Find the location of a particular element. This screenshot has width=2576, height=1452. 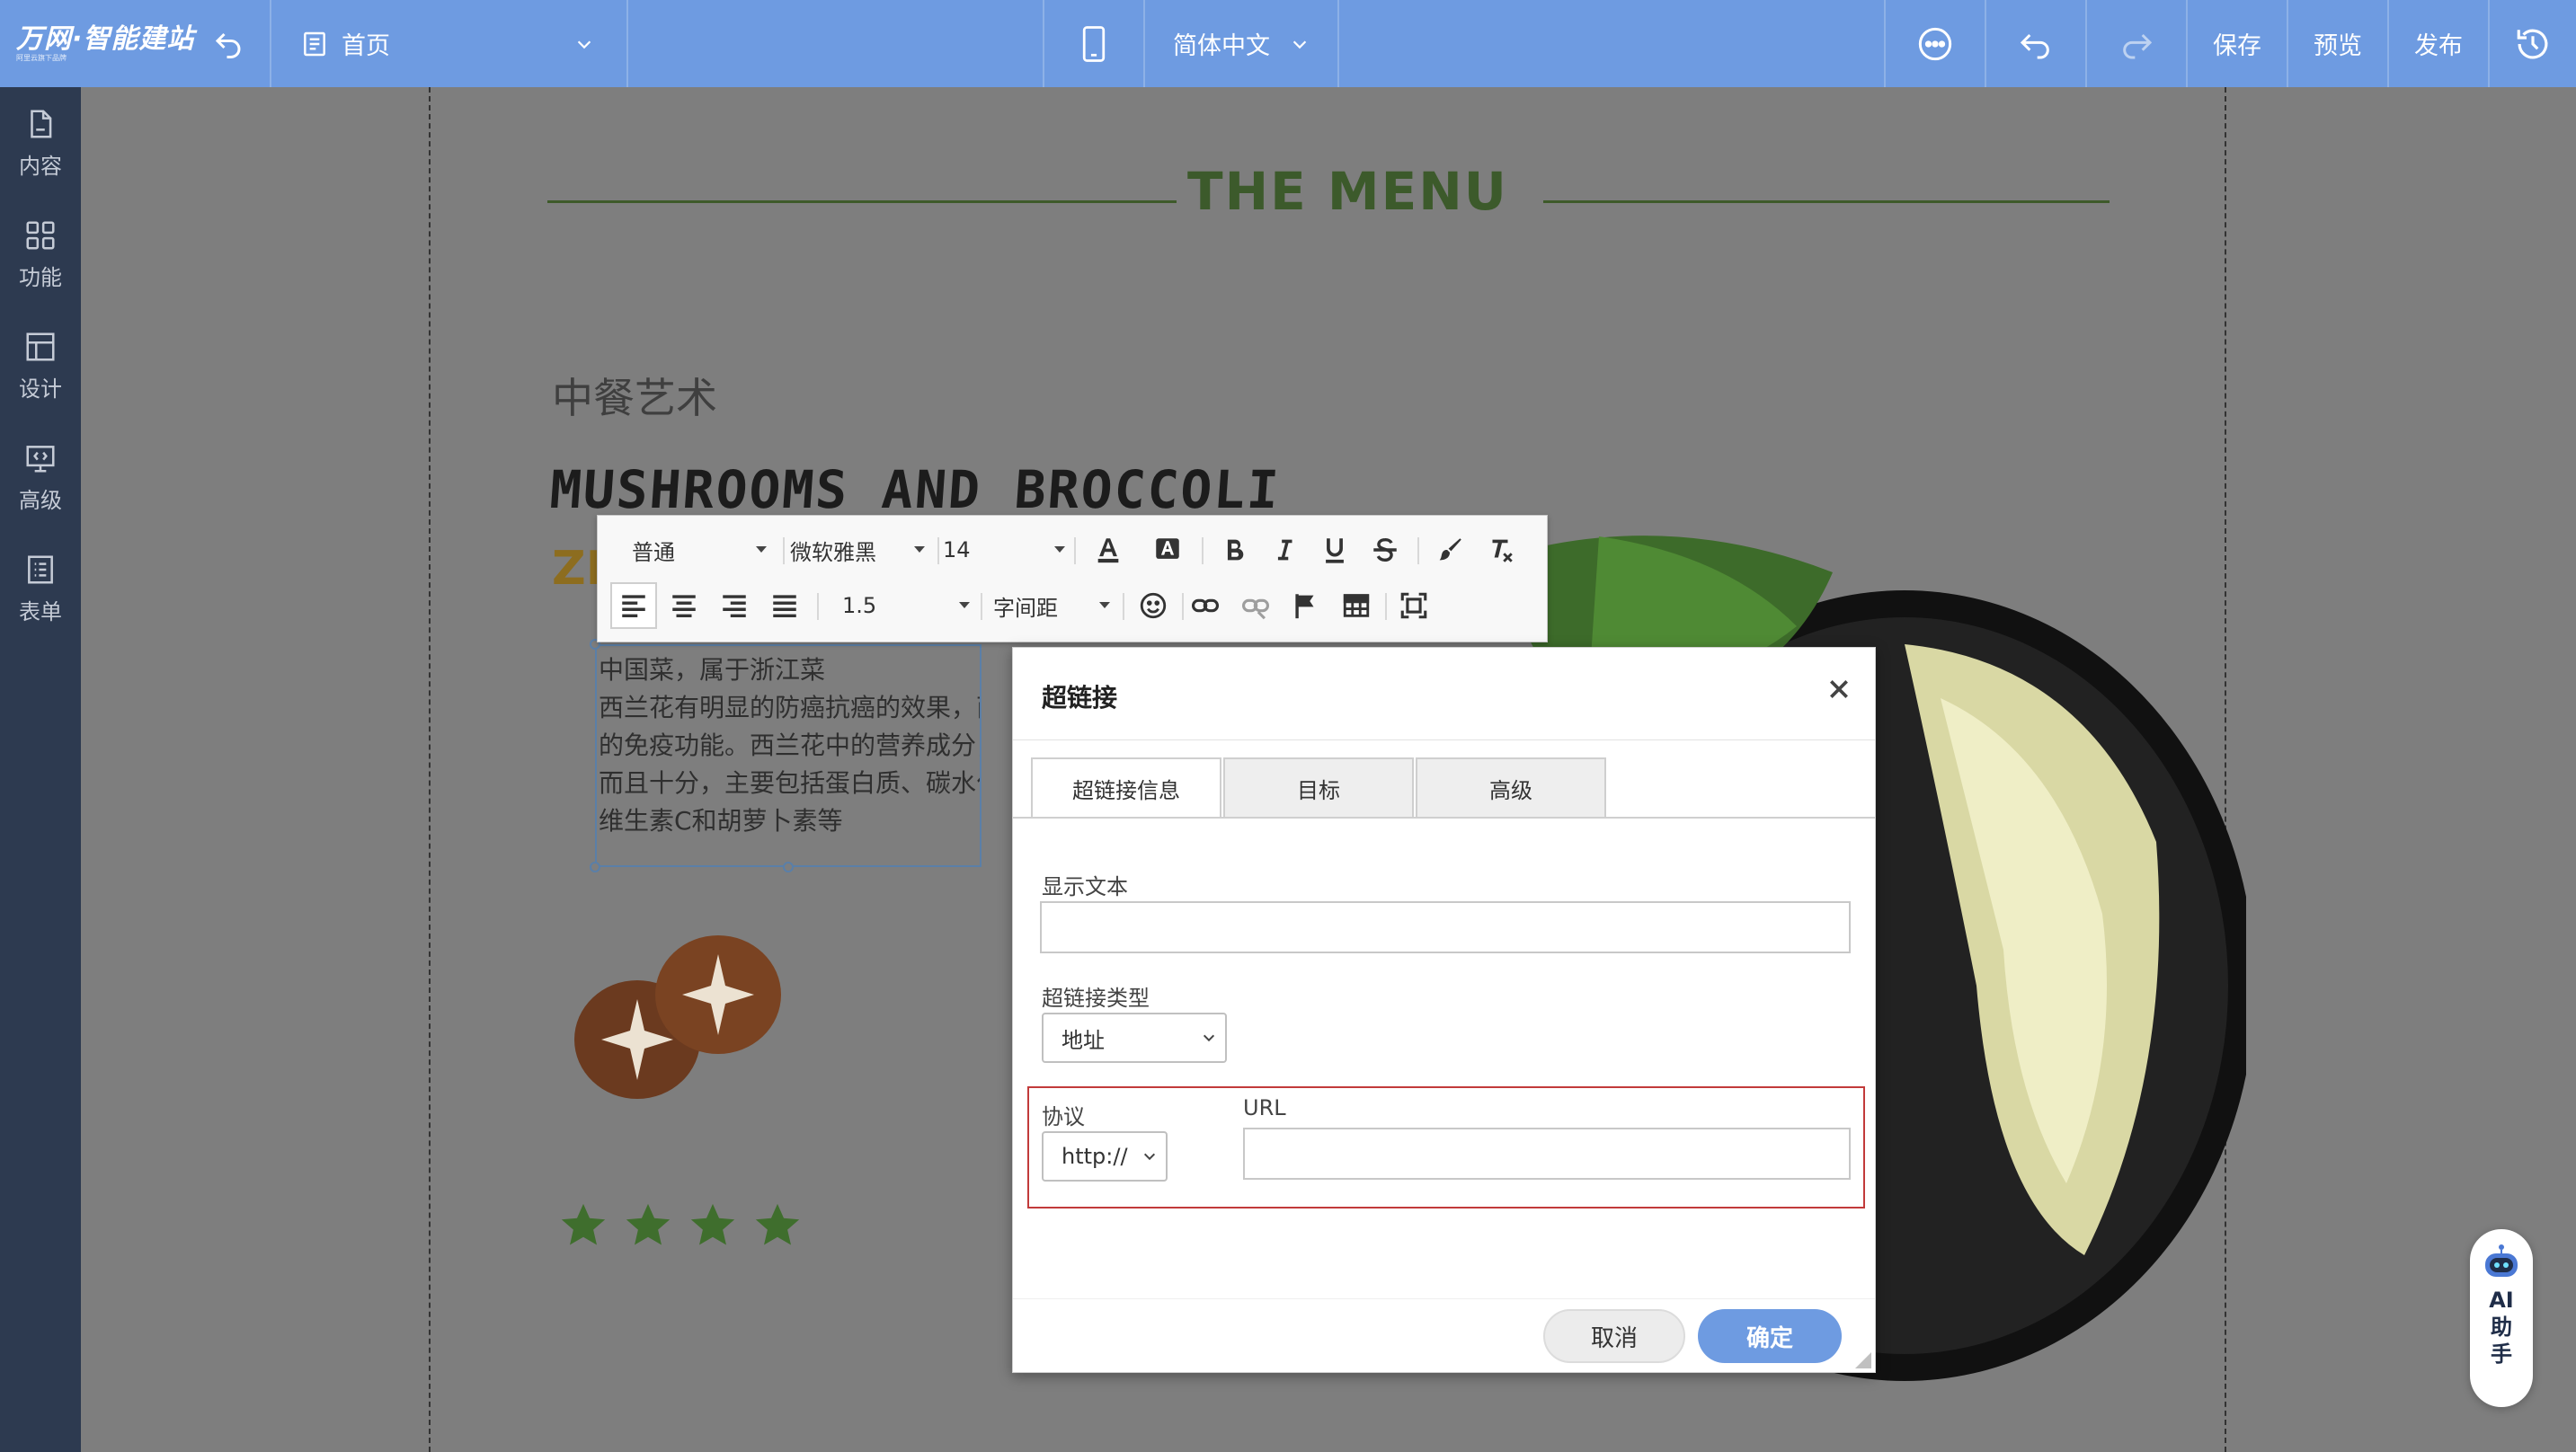

exit-icon is located at coordinates (228, 45).